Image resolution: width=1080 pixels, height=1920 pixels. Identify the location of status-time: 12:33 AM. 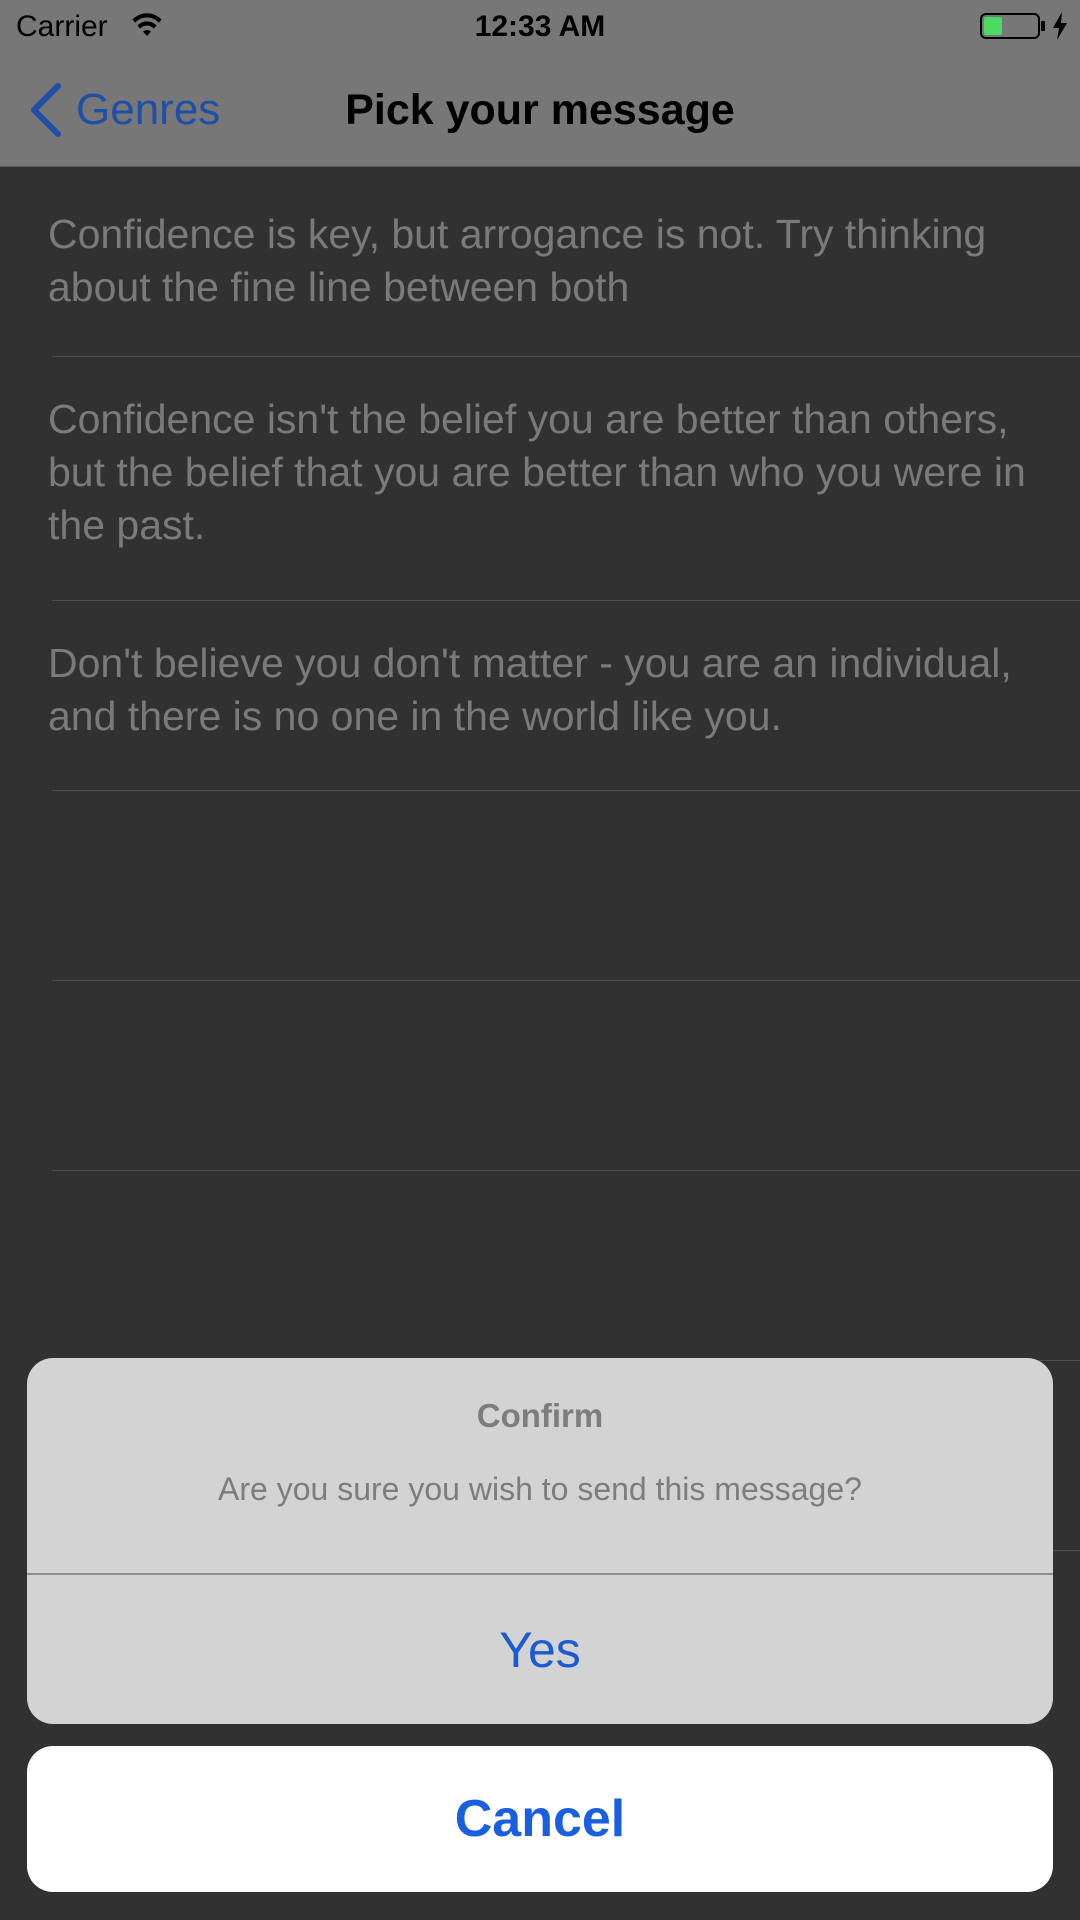
(540, 26).